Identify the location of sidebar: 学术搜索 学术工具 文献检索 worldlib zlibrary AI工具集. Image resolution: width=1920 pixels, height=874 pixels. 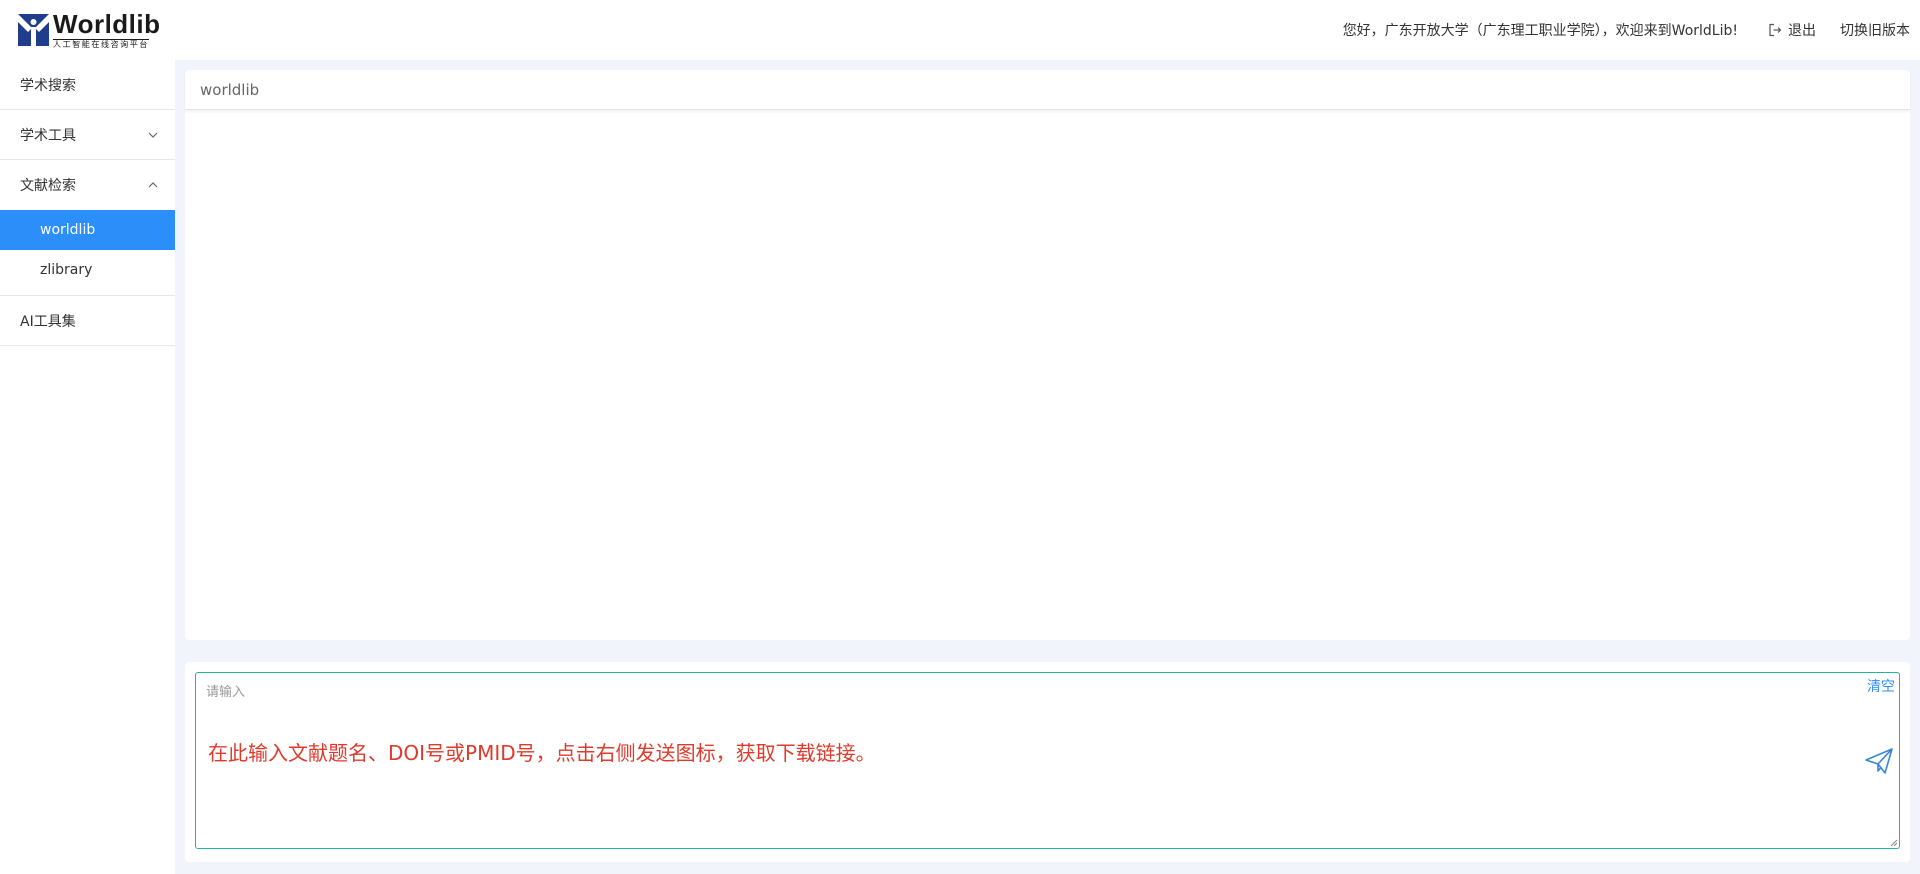
(87, 467).